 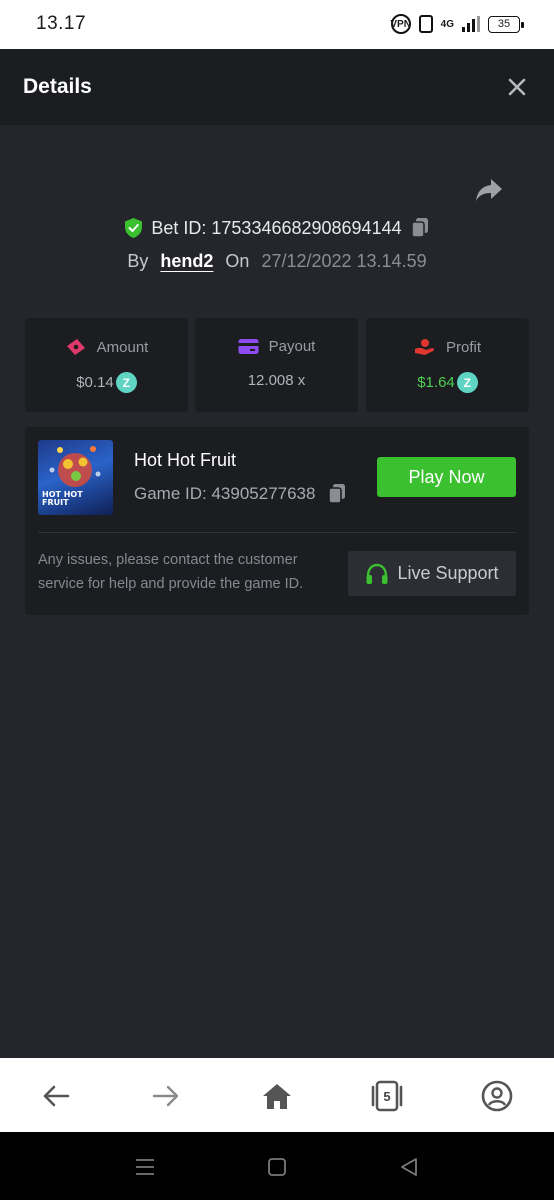 I want to click on bet-id-row: Bet ID: 1753346682908694144, so click(x=277, y=228).